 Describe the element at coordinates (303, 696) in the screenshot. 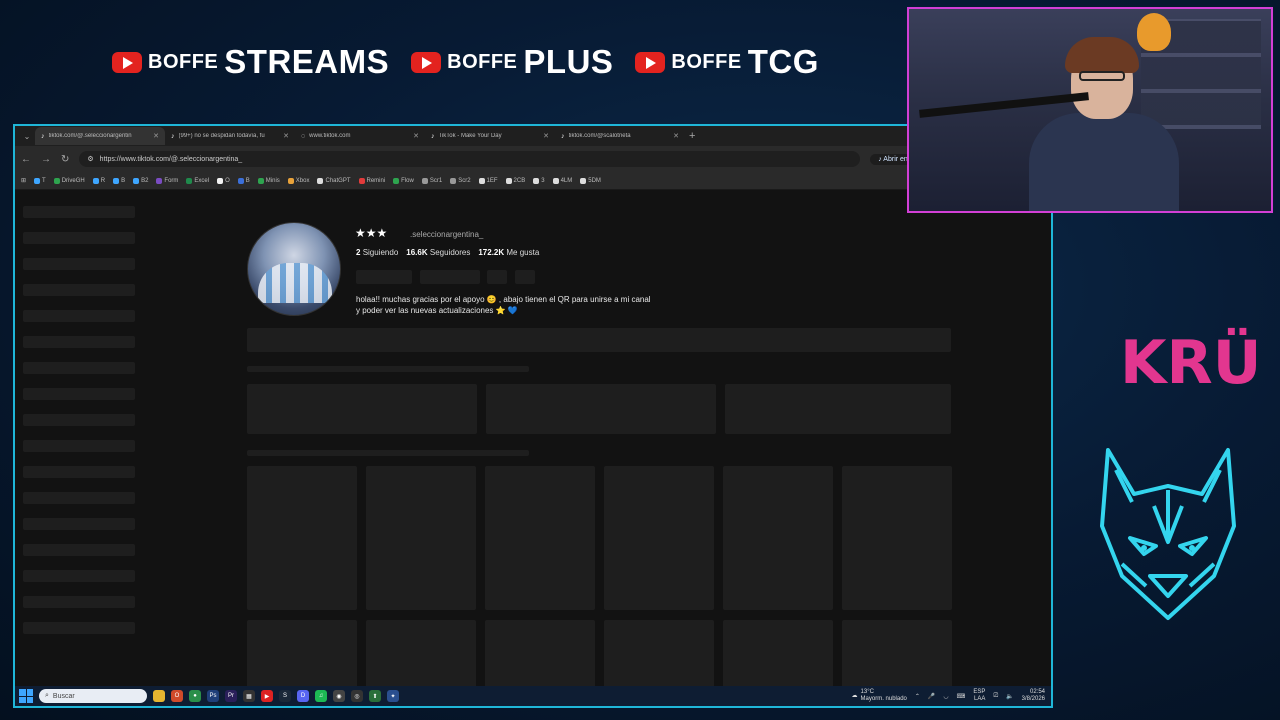

I see `discord-icon: D` at that location.